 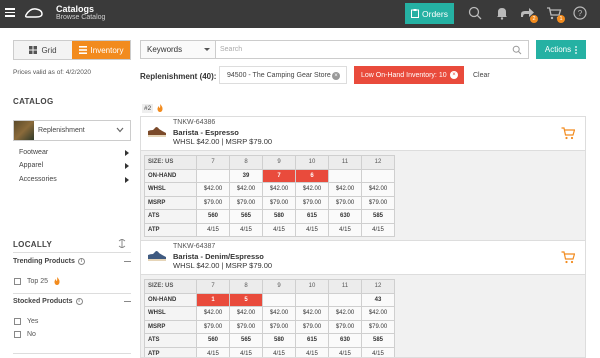 I want to click on size-cell: 10, so click(x=312, y=162).